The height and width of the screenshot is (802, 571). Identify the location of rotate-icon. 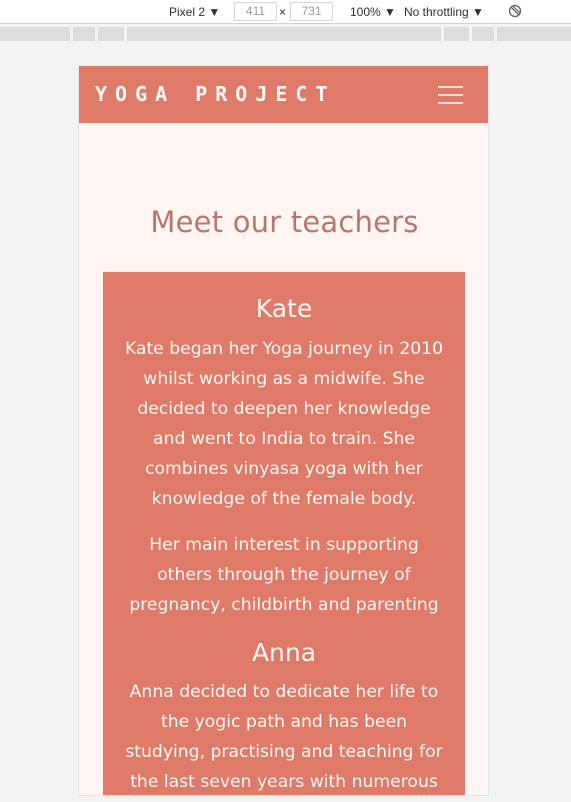
(515, 11).